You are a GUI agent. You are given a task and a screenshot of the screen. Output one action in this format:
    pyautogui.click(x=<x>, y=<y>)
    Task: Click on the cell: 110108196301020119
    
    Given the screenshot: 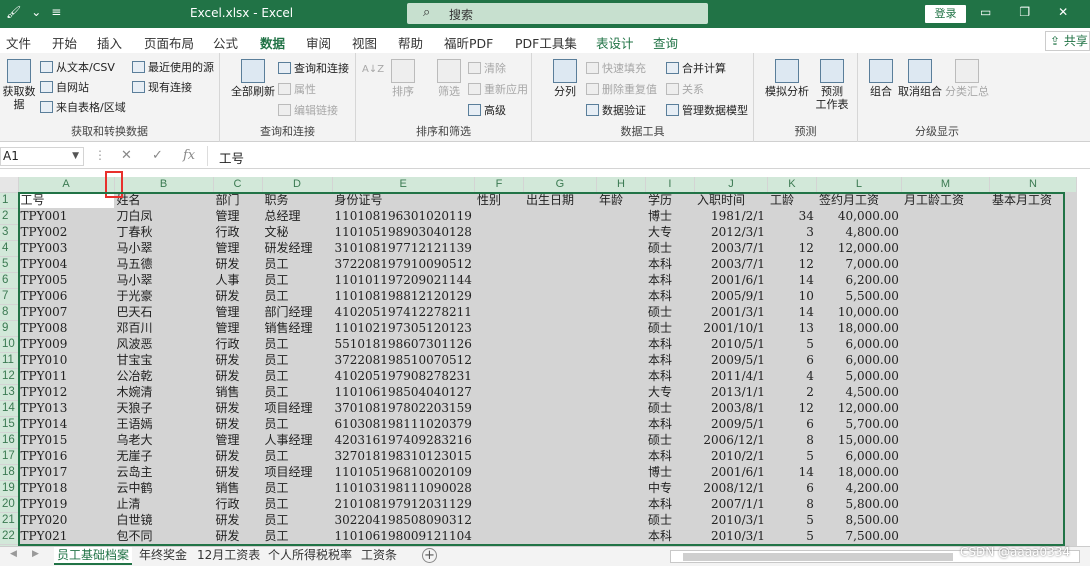 What is the action you would take?
    pyautogui.click(x=403, y=217)
    